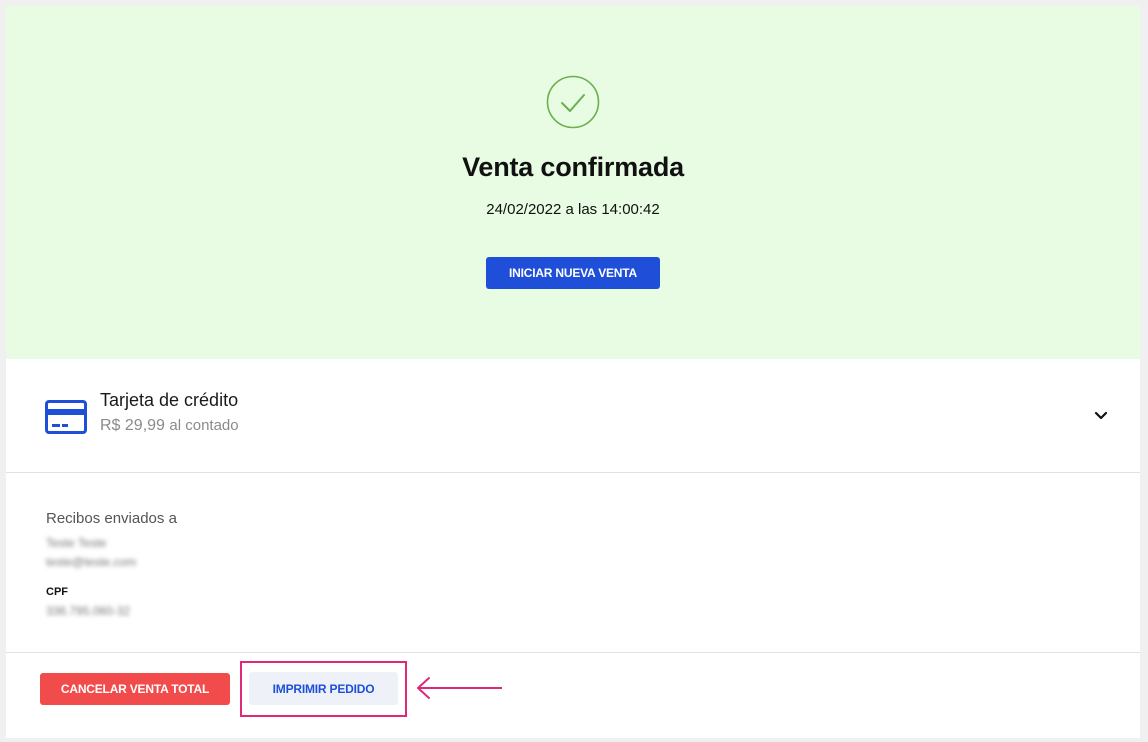  I want to click on payment-amount: R$ 29,99, so click(132, 425).